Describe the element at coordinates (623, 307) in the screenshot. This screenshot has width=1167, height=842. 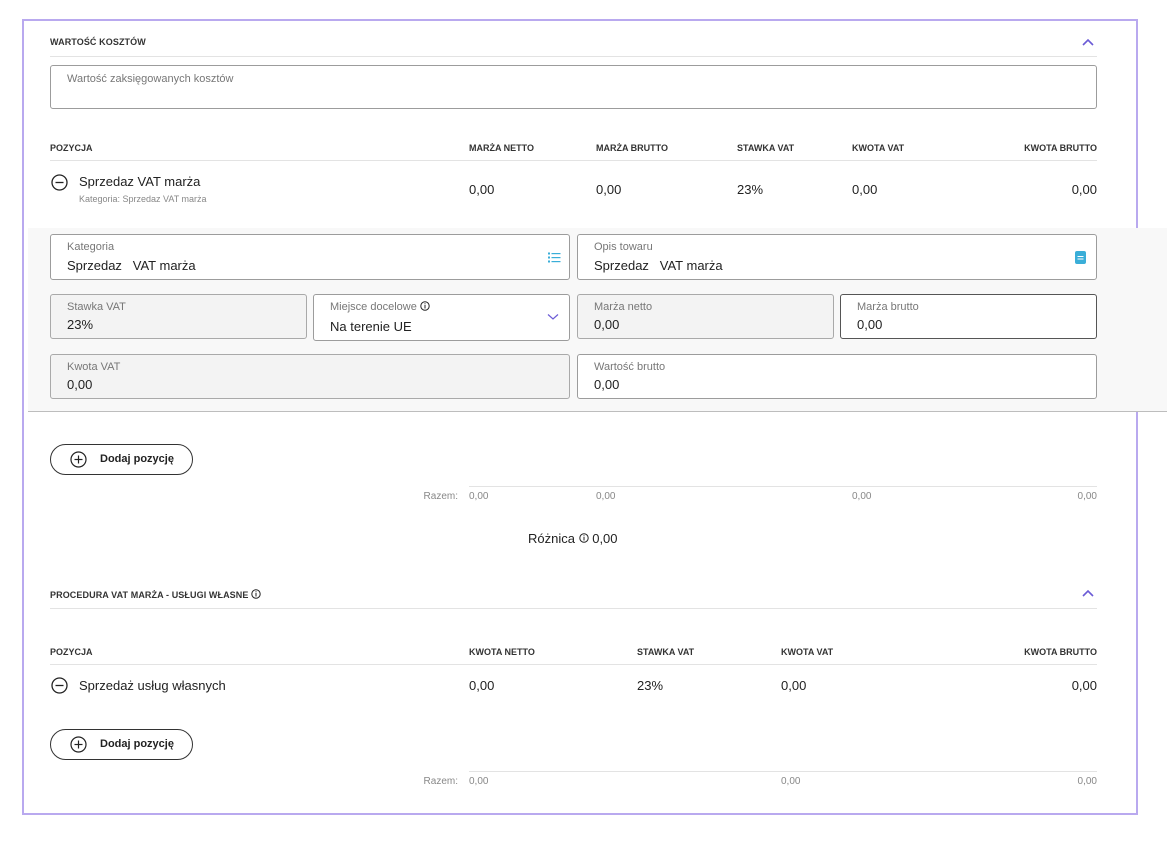
I see `marza-netto-label: Marża netto` at that location.